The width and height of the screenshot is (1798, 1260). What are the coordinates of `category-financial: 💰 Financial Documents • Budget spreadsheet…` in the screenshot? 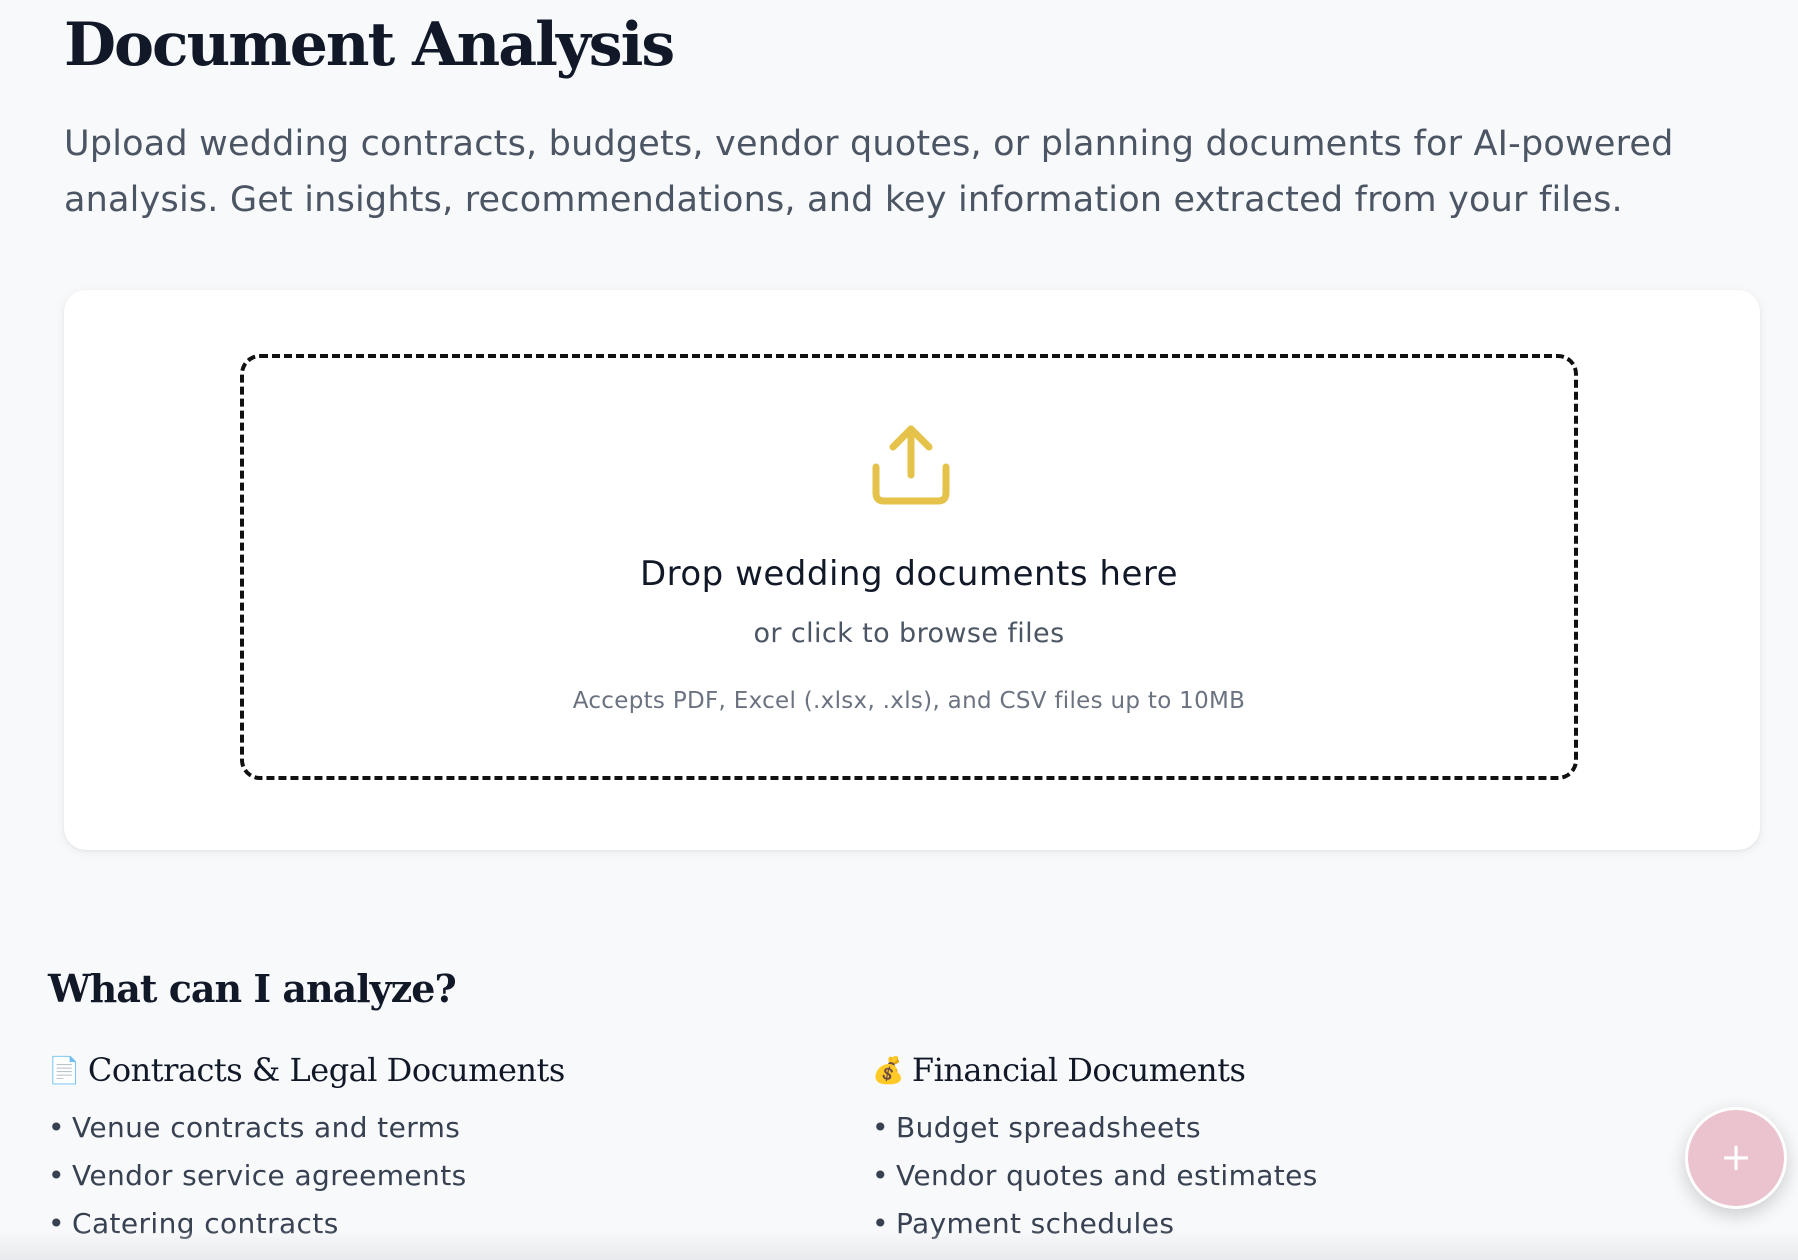 It's located at (1252, 1149).